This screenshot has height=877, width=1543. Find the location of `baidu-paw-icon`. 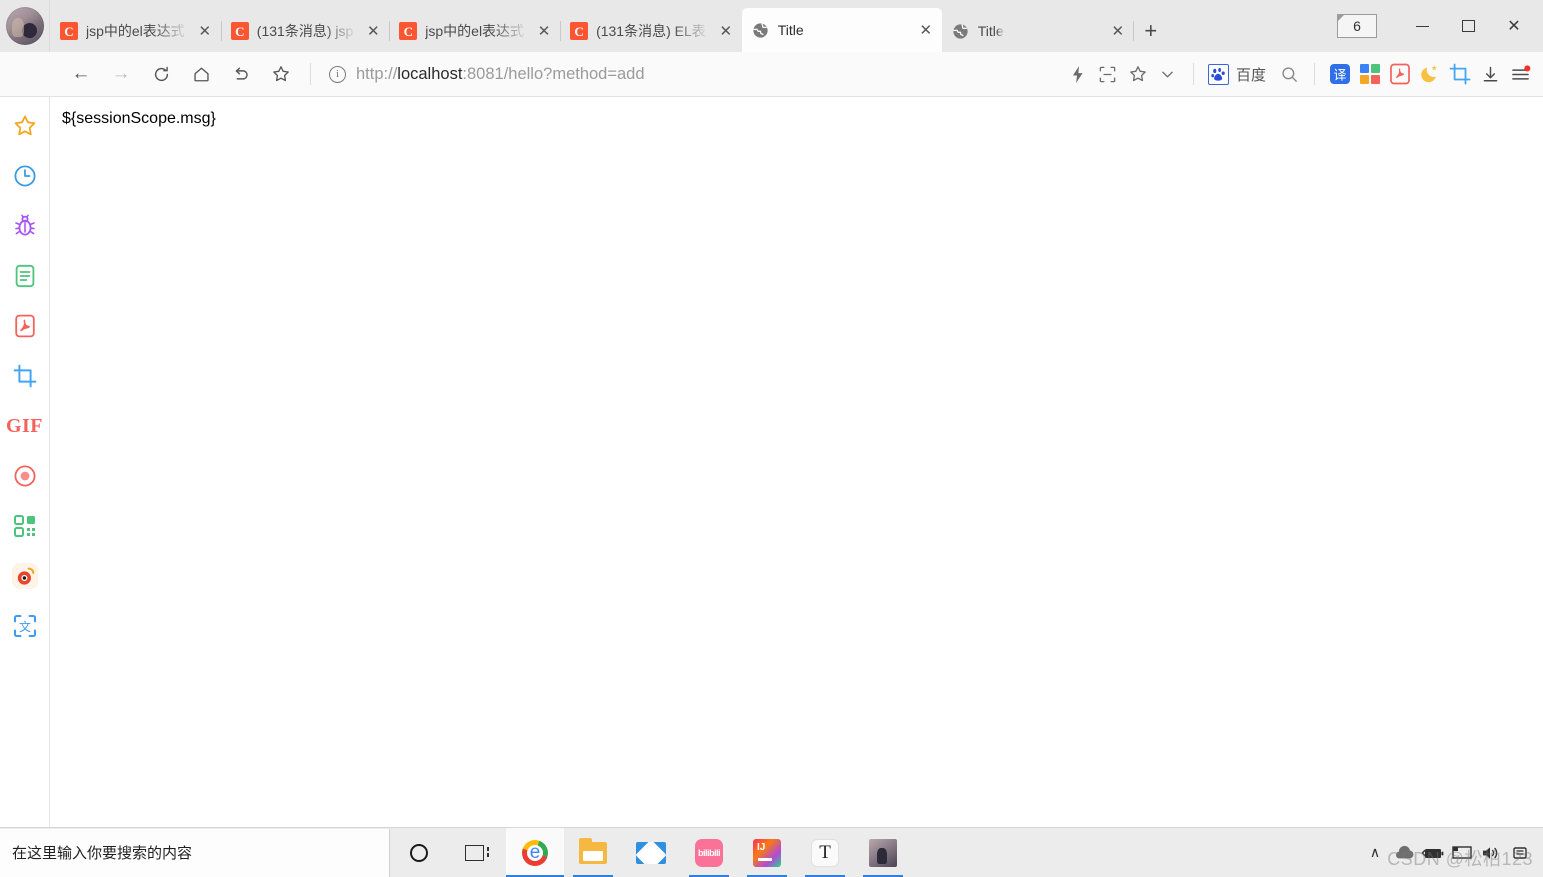

baidu-paw-icon is located at coordinates (1218, 74).